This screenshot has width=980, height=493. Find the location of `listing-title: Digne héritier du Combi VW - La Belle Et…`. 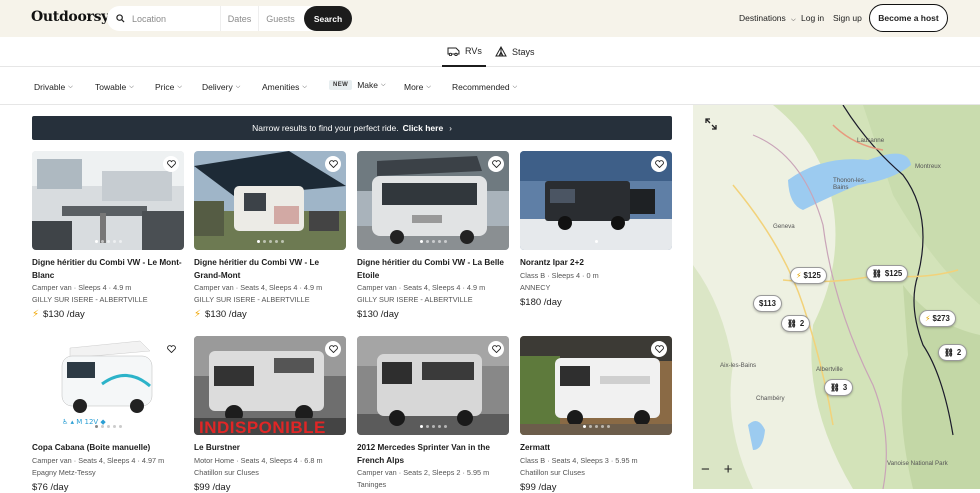

listing-title: Digne héritier du Combi VW - La Belle Et… is located at coordinates (433, 269).